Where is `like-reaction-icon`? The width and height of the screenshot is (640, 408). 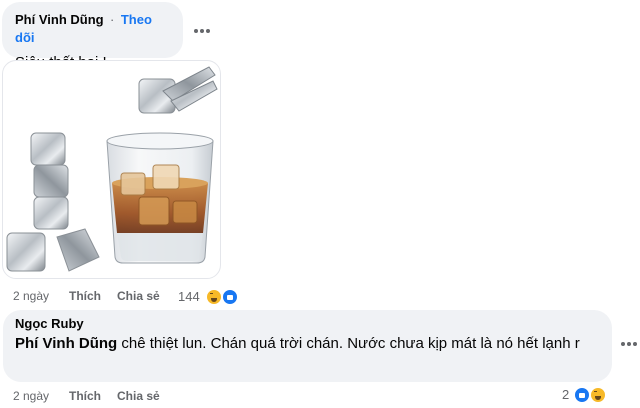
like-reaction-icon is located at coordinates (230, 297).